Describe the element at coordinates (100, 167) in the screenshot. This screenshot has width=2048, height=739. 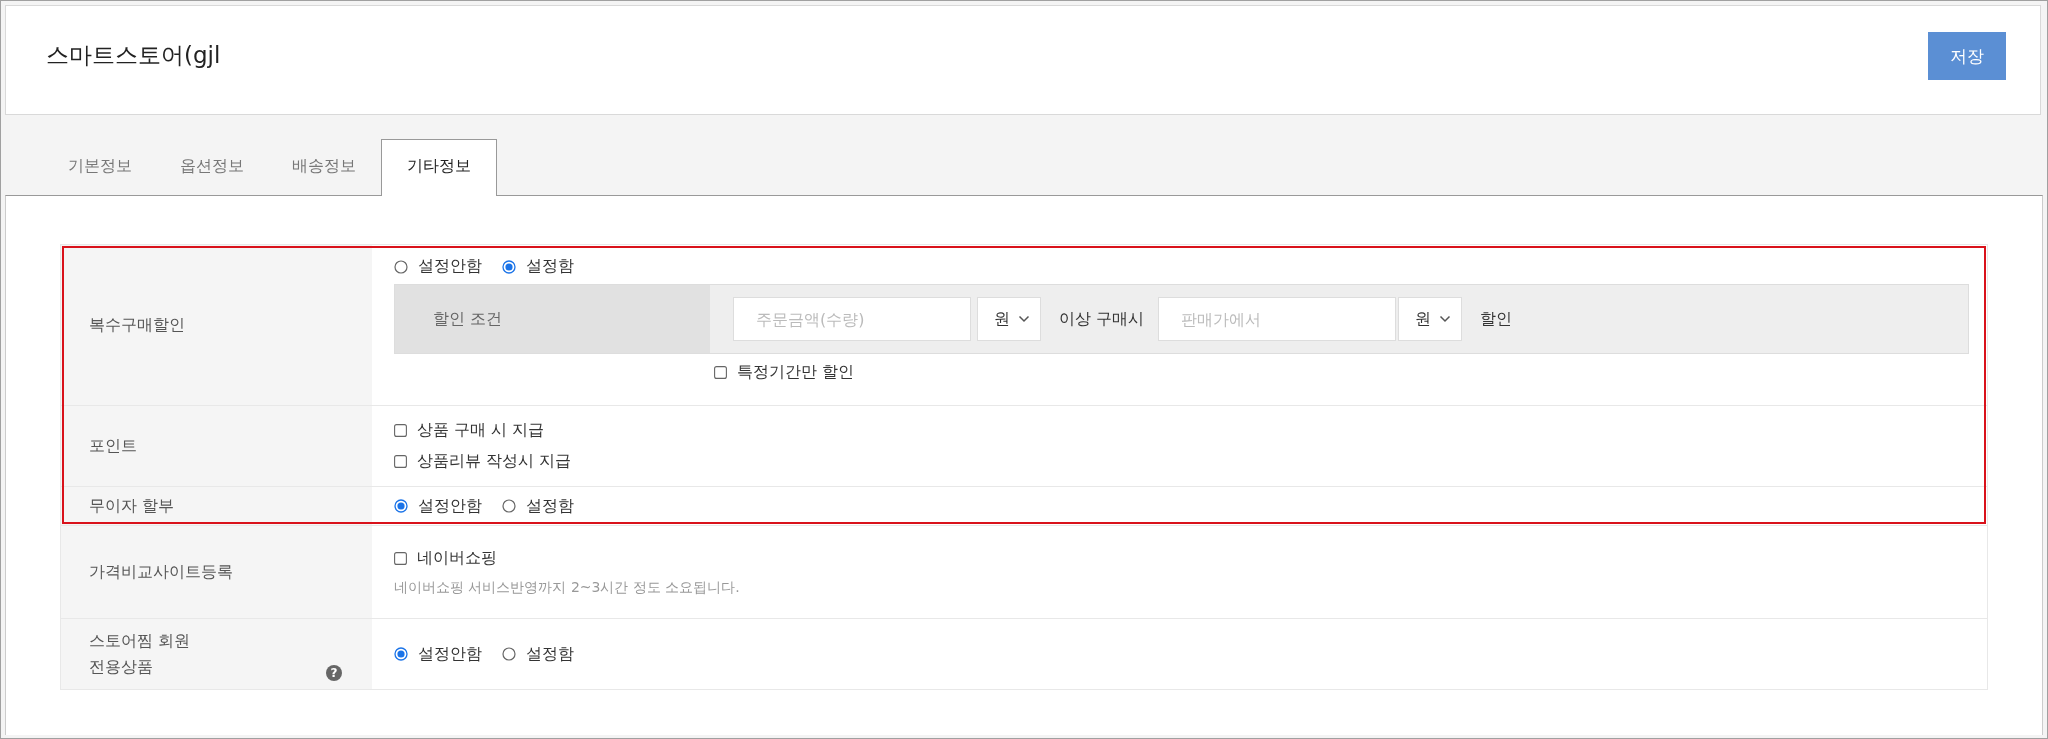
I see `tab: 기본정보` at that location.